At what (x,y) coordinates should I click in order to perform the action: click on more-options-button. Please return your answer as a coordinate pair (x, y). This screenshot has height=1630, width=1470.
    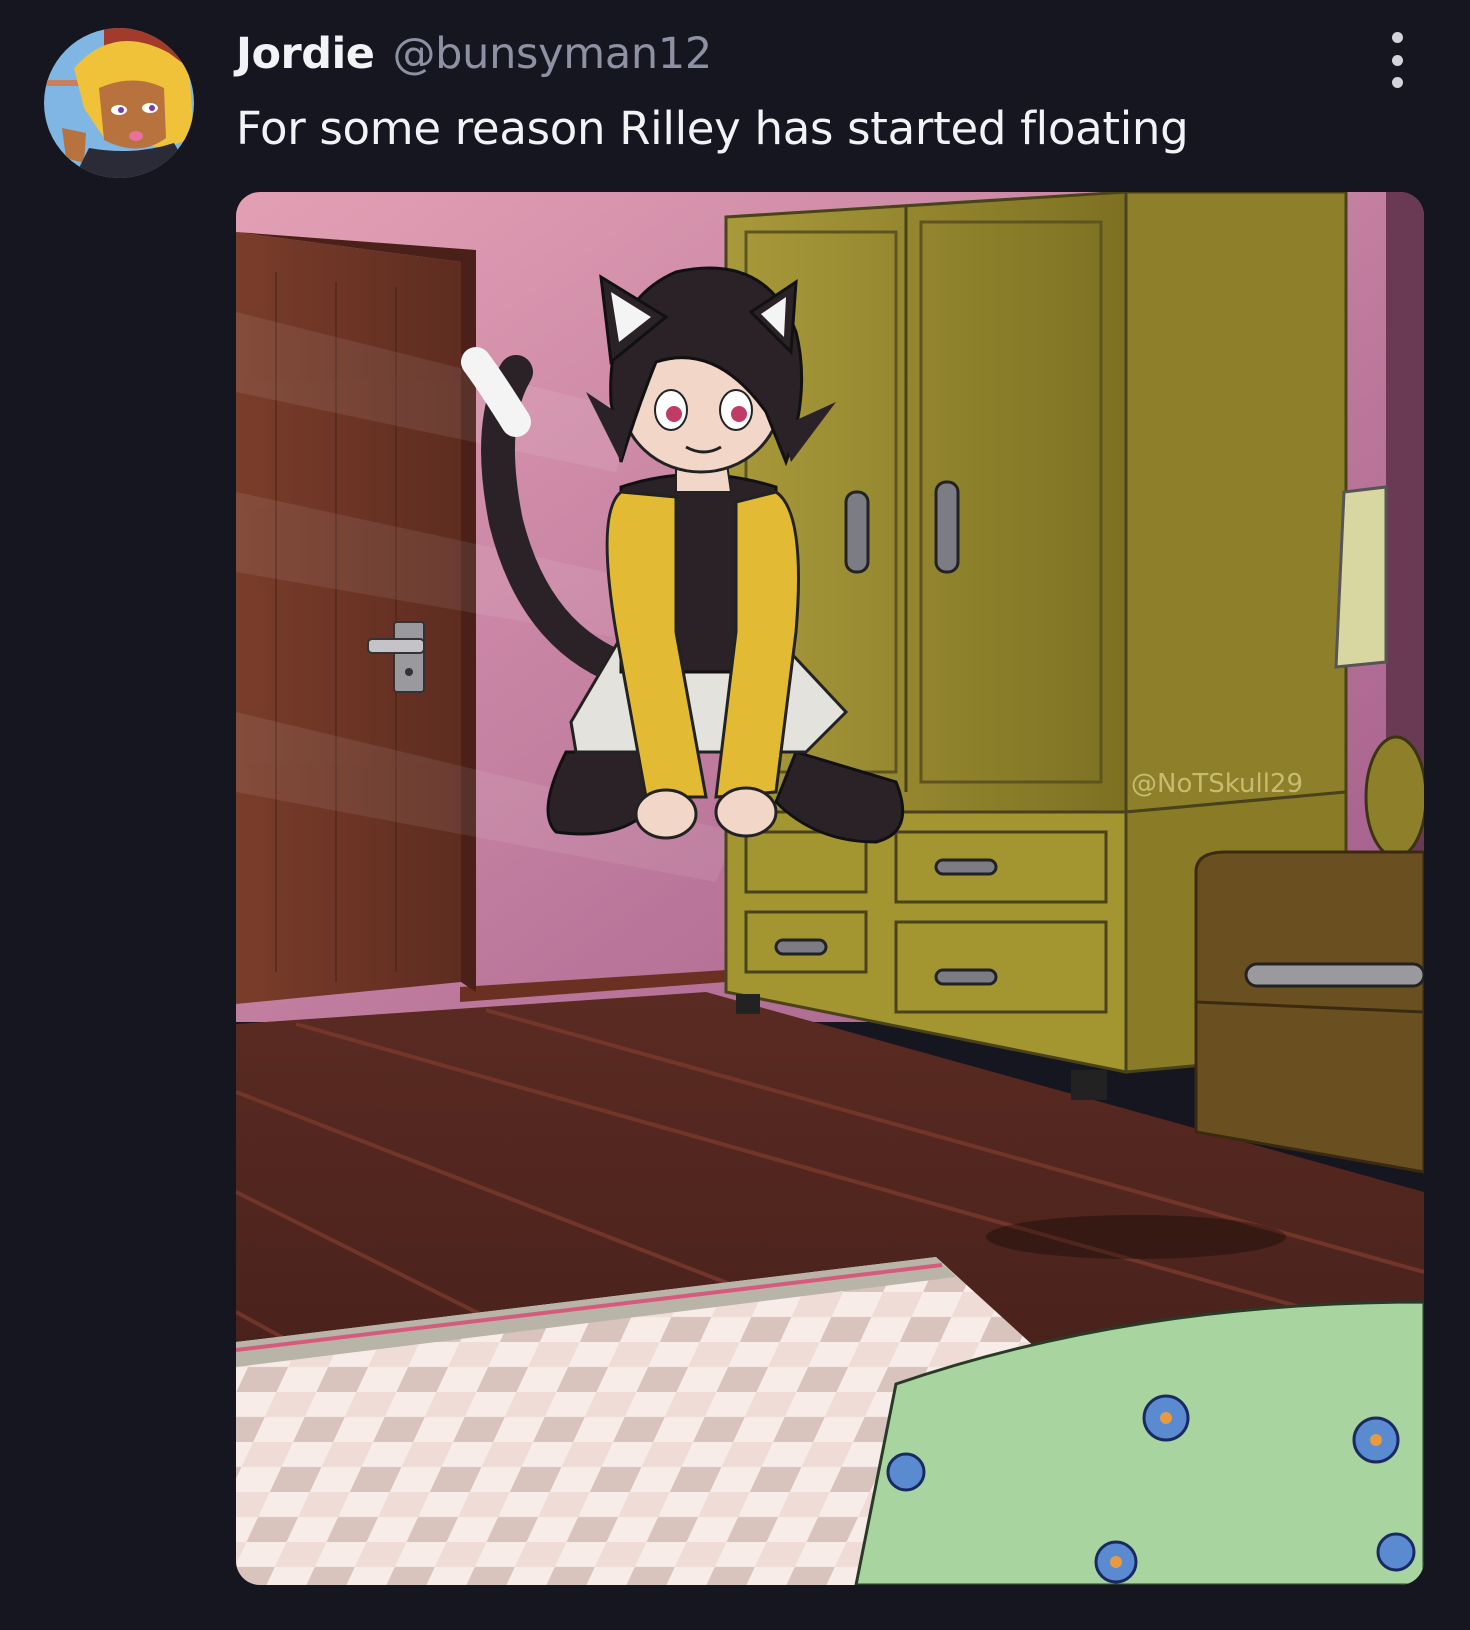
    Looking at the image, I should click on (1397, 60).